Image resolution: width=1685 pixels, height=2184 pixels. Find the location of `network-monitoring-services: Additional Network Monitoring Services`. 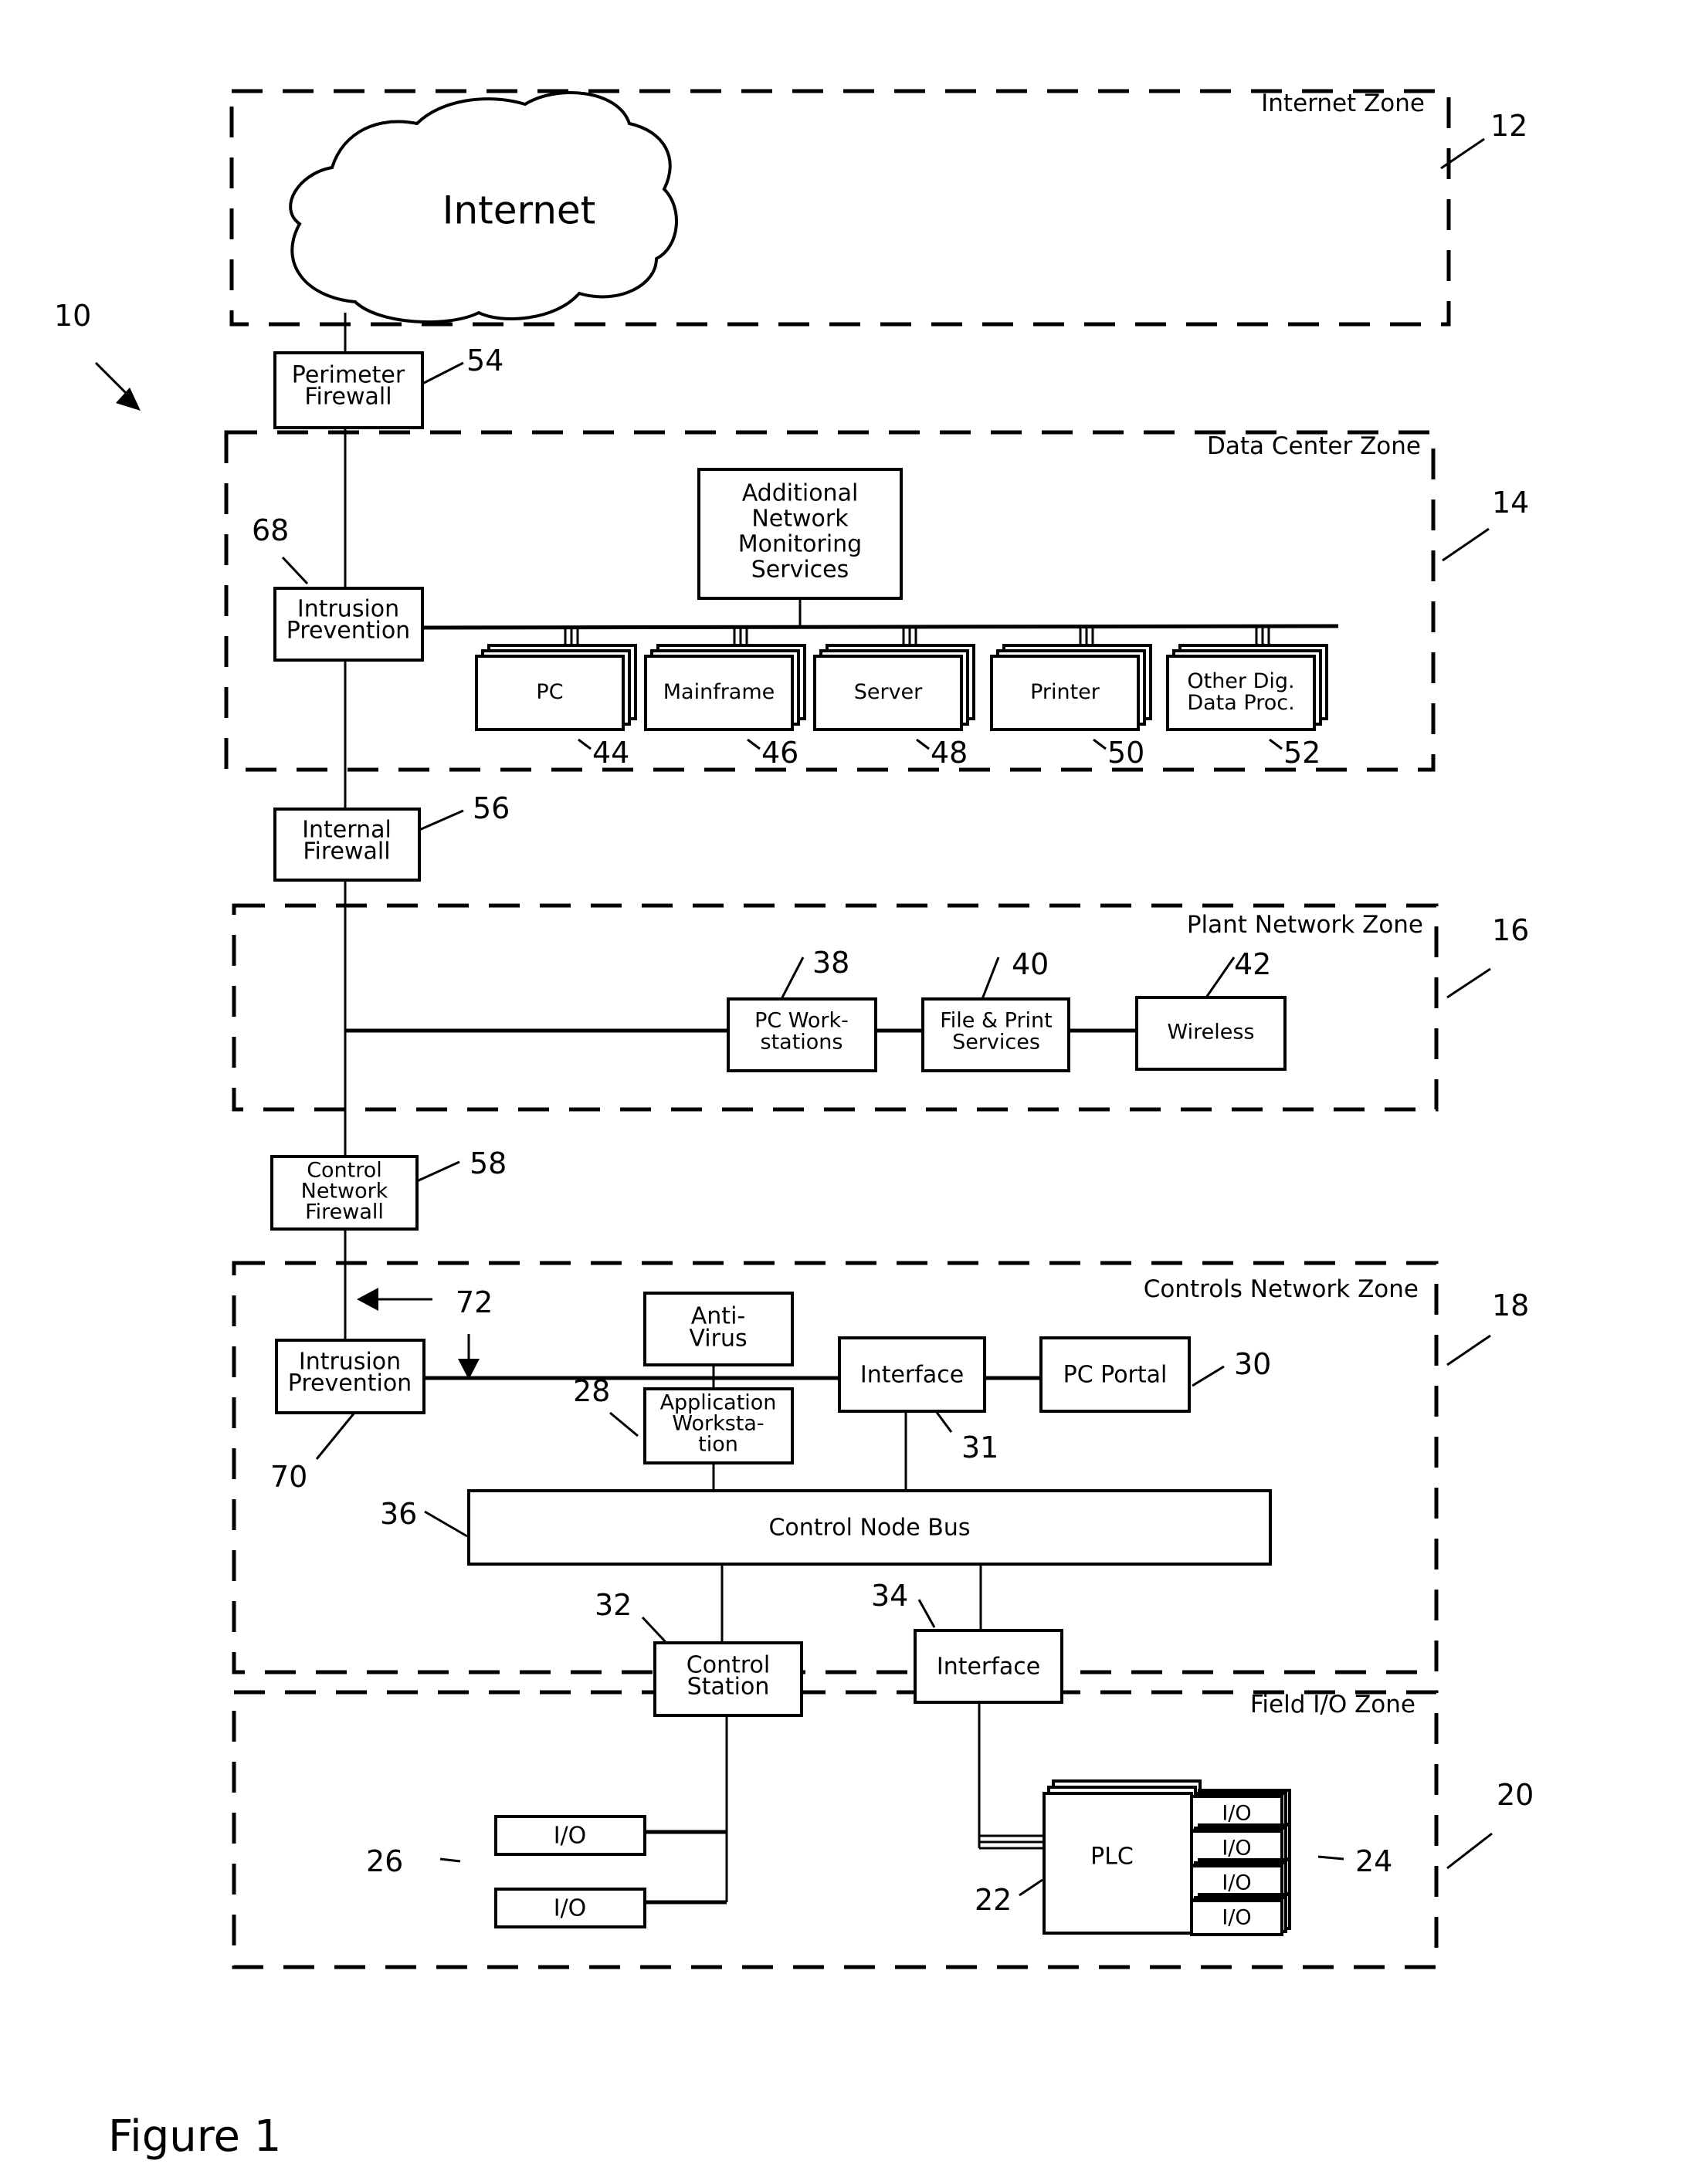

network-monitoring-services: Additional Network Monitoring Services is located at coordinates (800, 534).